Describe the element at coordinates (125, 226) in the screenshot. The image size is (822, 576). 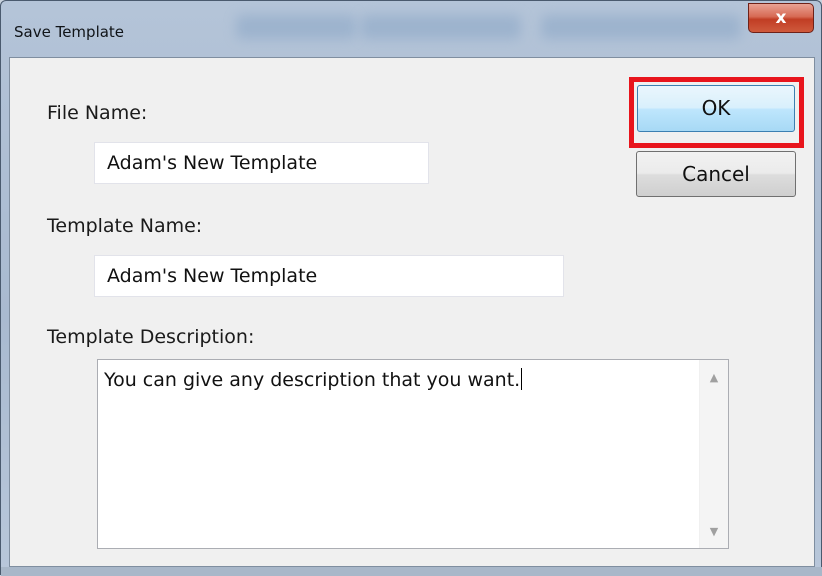
I see `template-name-label: Template Name:` at that location.